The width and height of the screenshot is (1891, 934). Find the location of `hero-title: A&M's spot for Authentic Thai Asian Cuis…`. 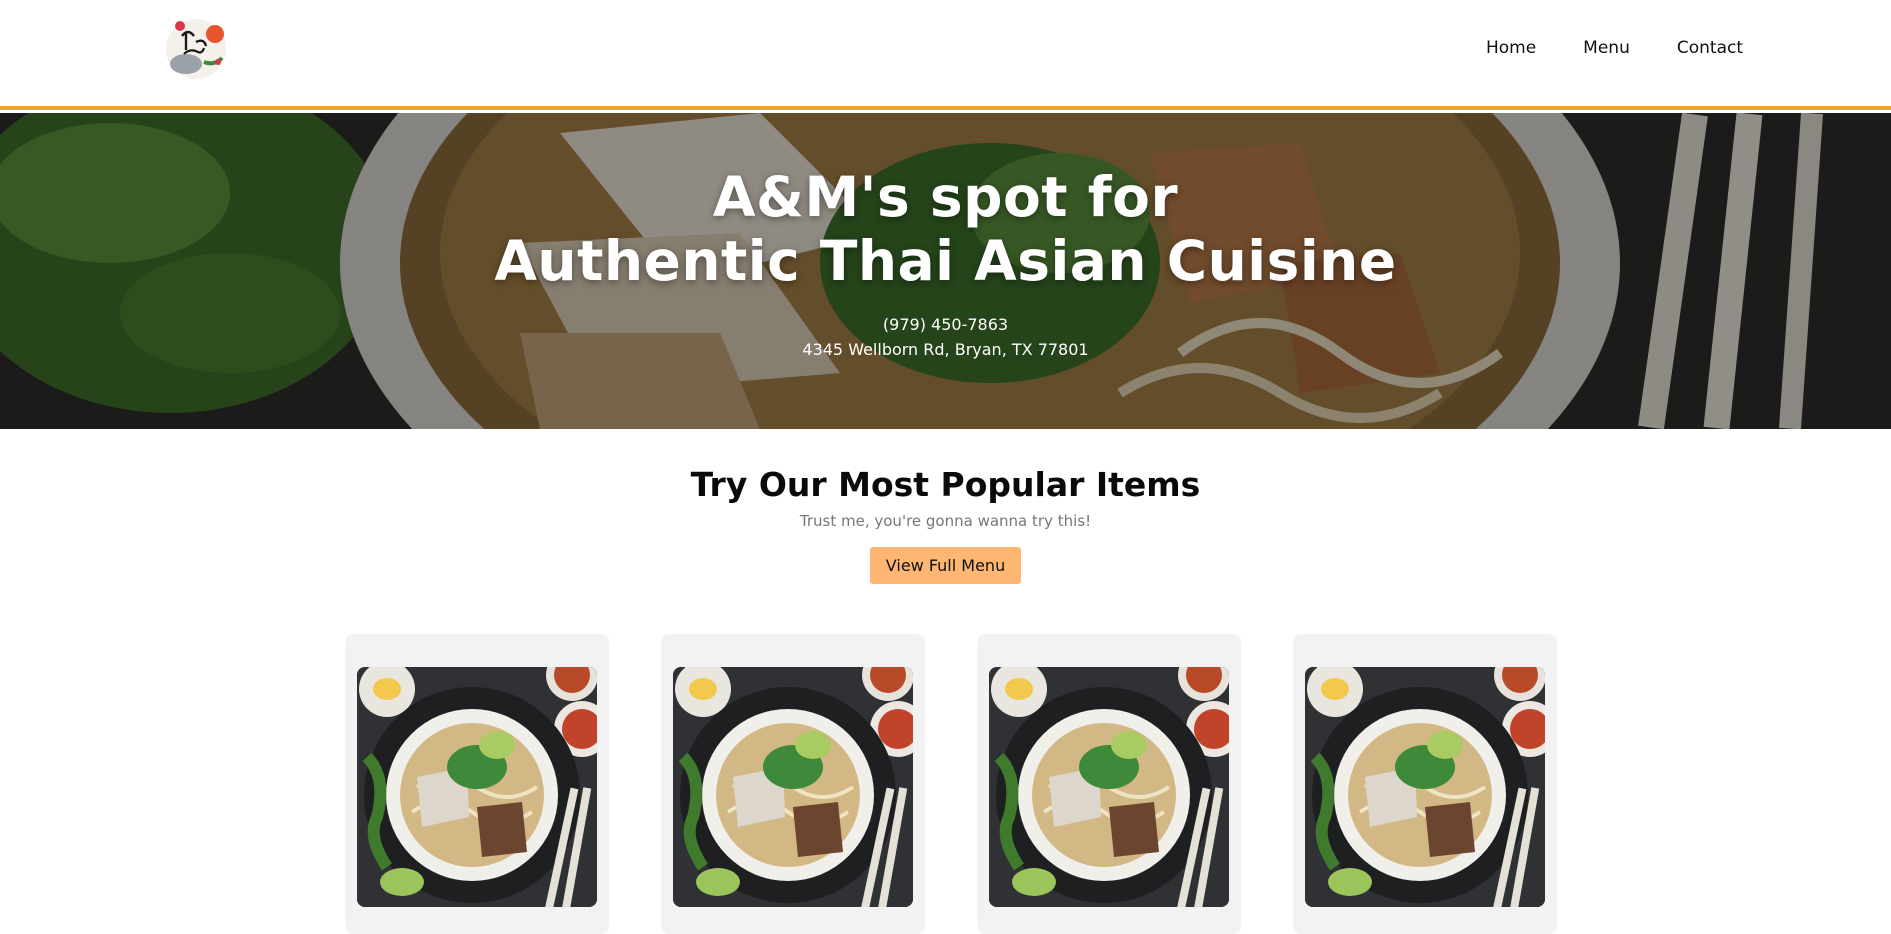

hero-title: A&M's spot for Authentic Thai Asian Cuis… is located at coordinates (945, 229).